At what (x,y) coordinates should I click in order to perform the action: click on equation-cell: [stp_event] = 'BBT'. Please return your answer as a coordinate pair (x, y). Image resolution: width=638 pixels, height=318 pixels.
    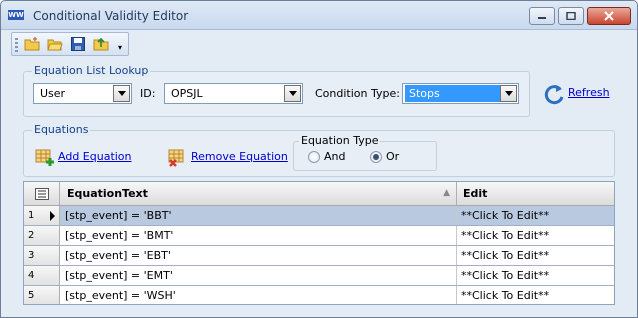
    Looking at the image, I should click on (259, 215).